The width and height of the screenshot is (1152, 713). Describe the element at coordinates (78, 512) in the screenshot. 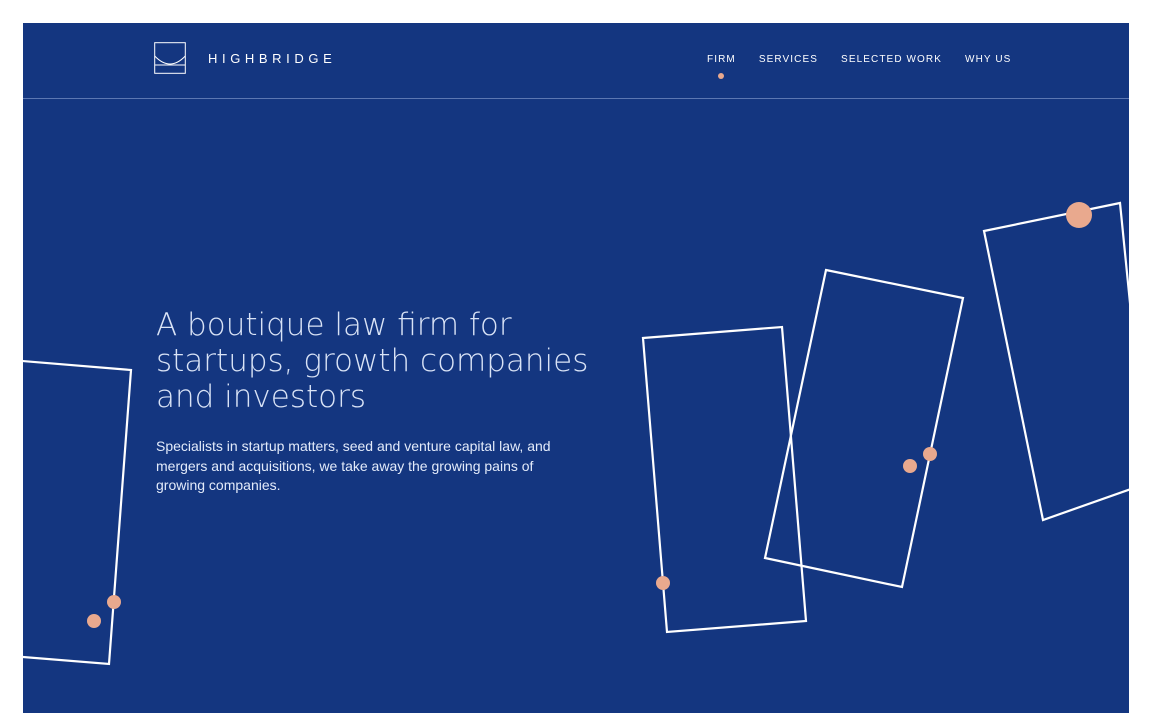

I see `left-frame-shape` at that location.